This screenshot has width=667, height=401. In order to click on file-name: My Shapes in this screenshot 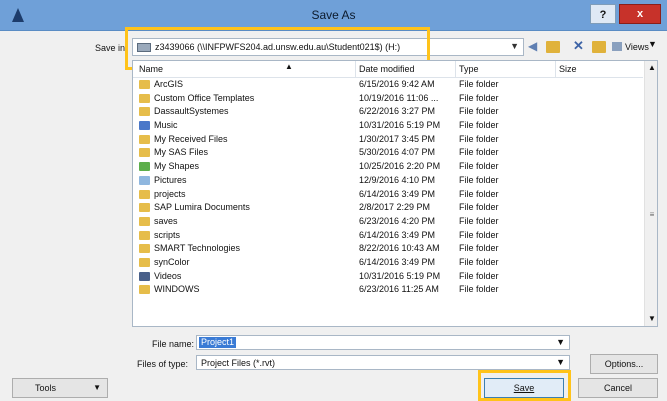, I will do `click(177, 166)`.